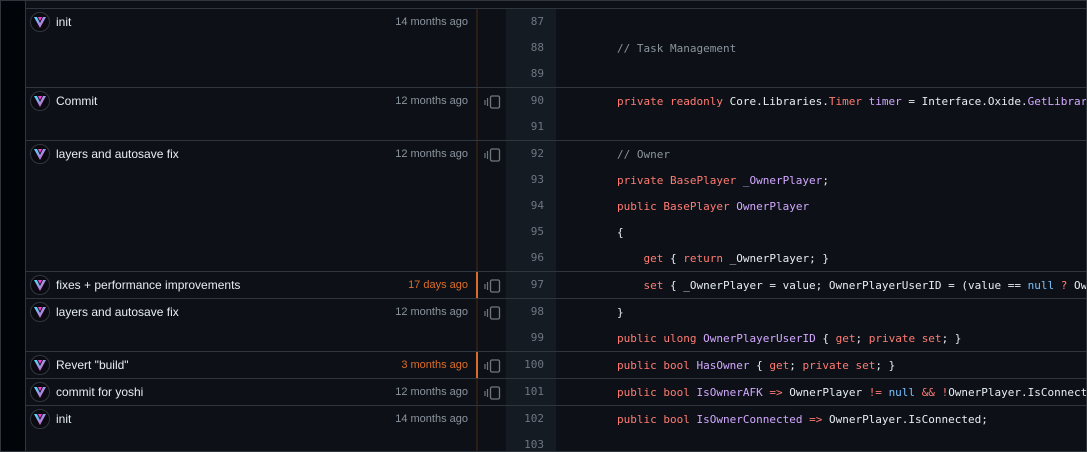  Describe the element at coordinates (1017, 392) in the screenshot. I see `code-token: OwnerPlayer.IsConnected;` at that location.